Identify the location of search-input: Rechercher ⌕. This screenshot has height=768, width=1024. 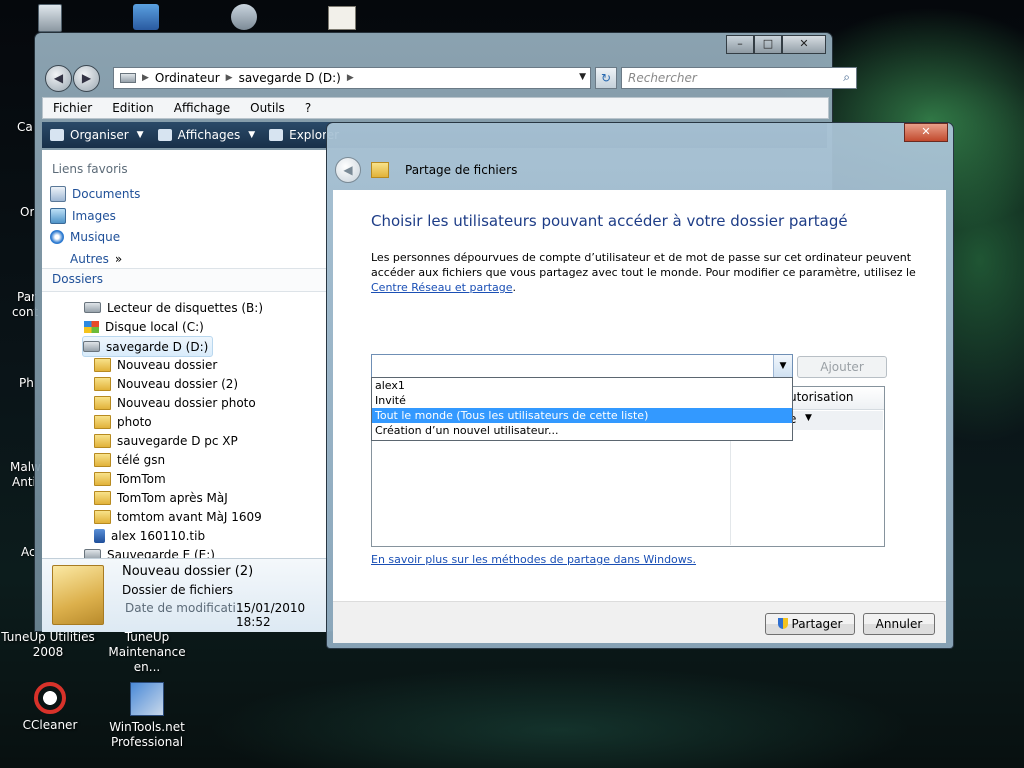
(739, 78).